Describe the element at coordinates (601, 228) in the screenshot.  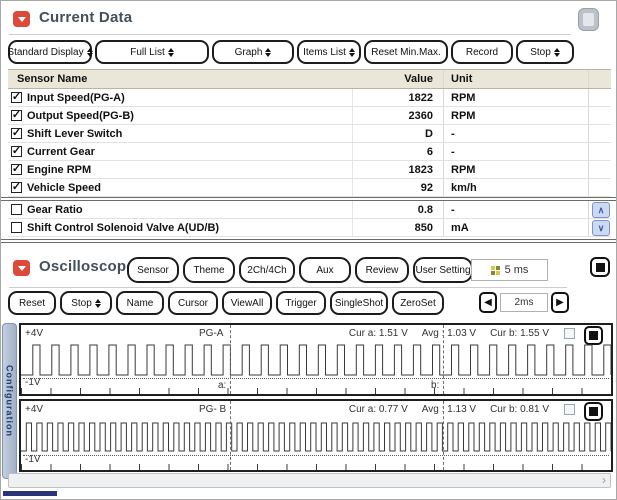
I see `scroll-down-button: ∨` at that location.